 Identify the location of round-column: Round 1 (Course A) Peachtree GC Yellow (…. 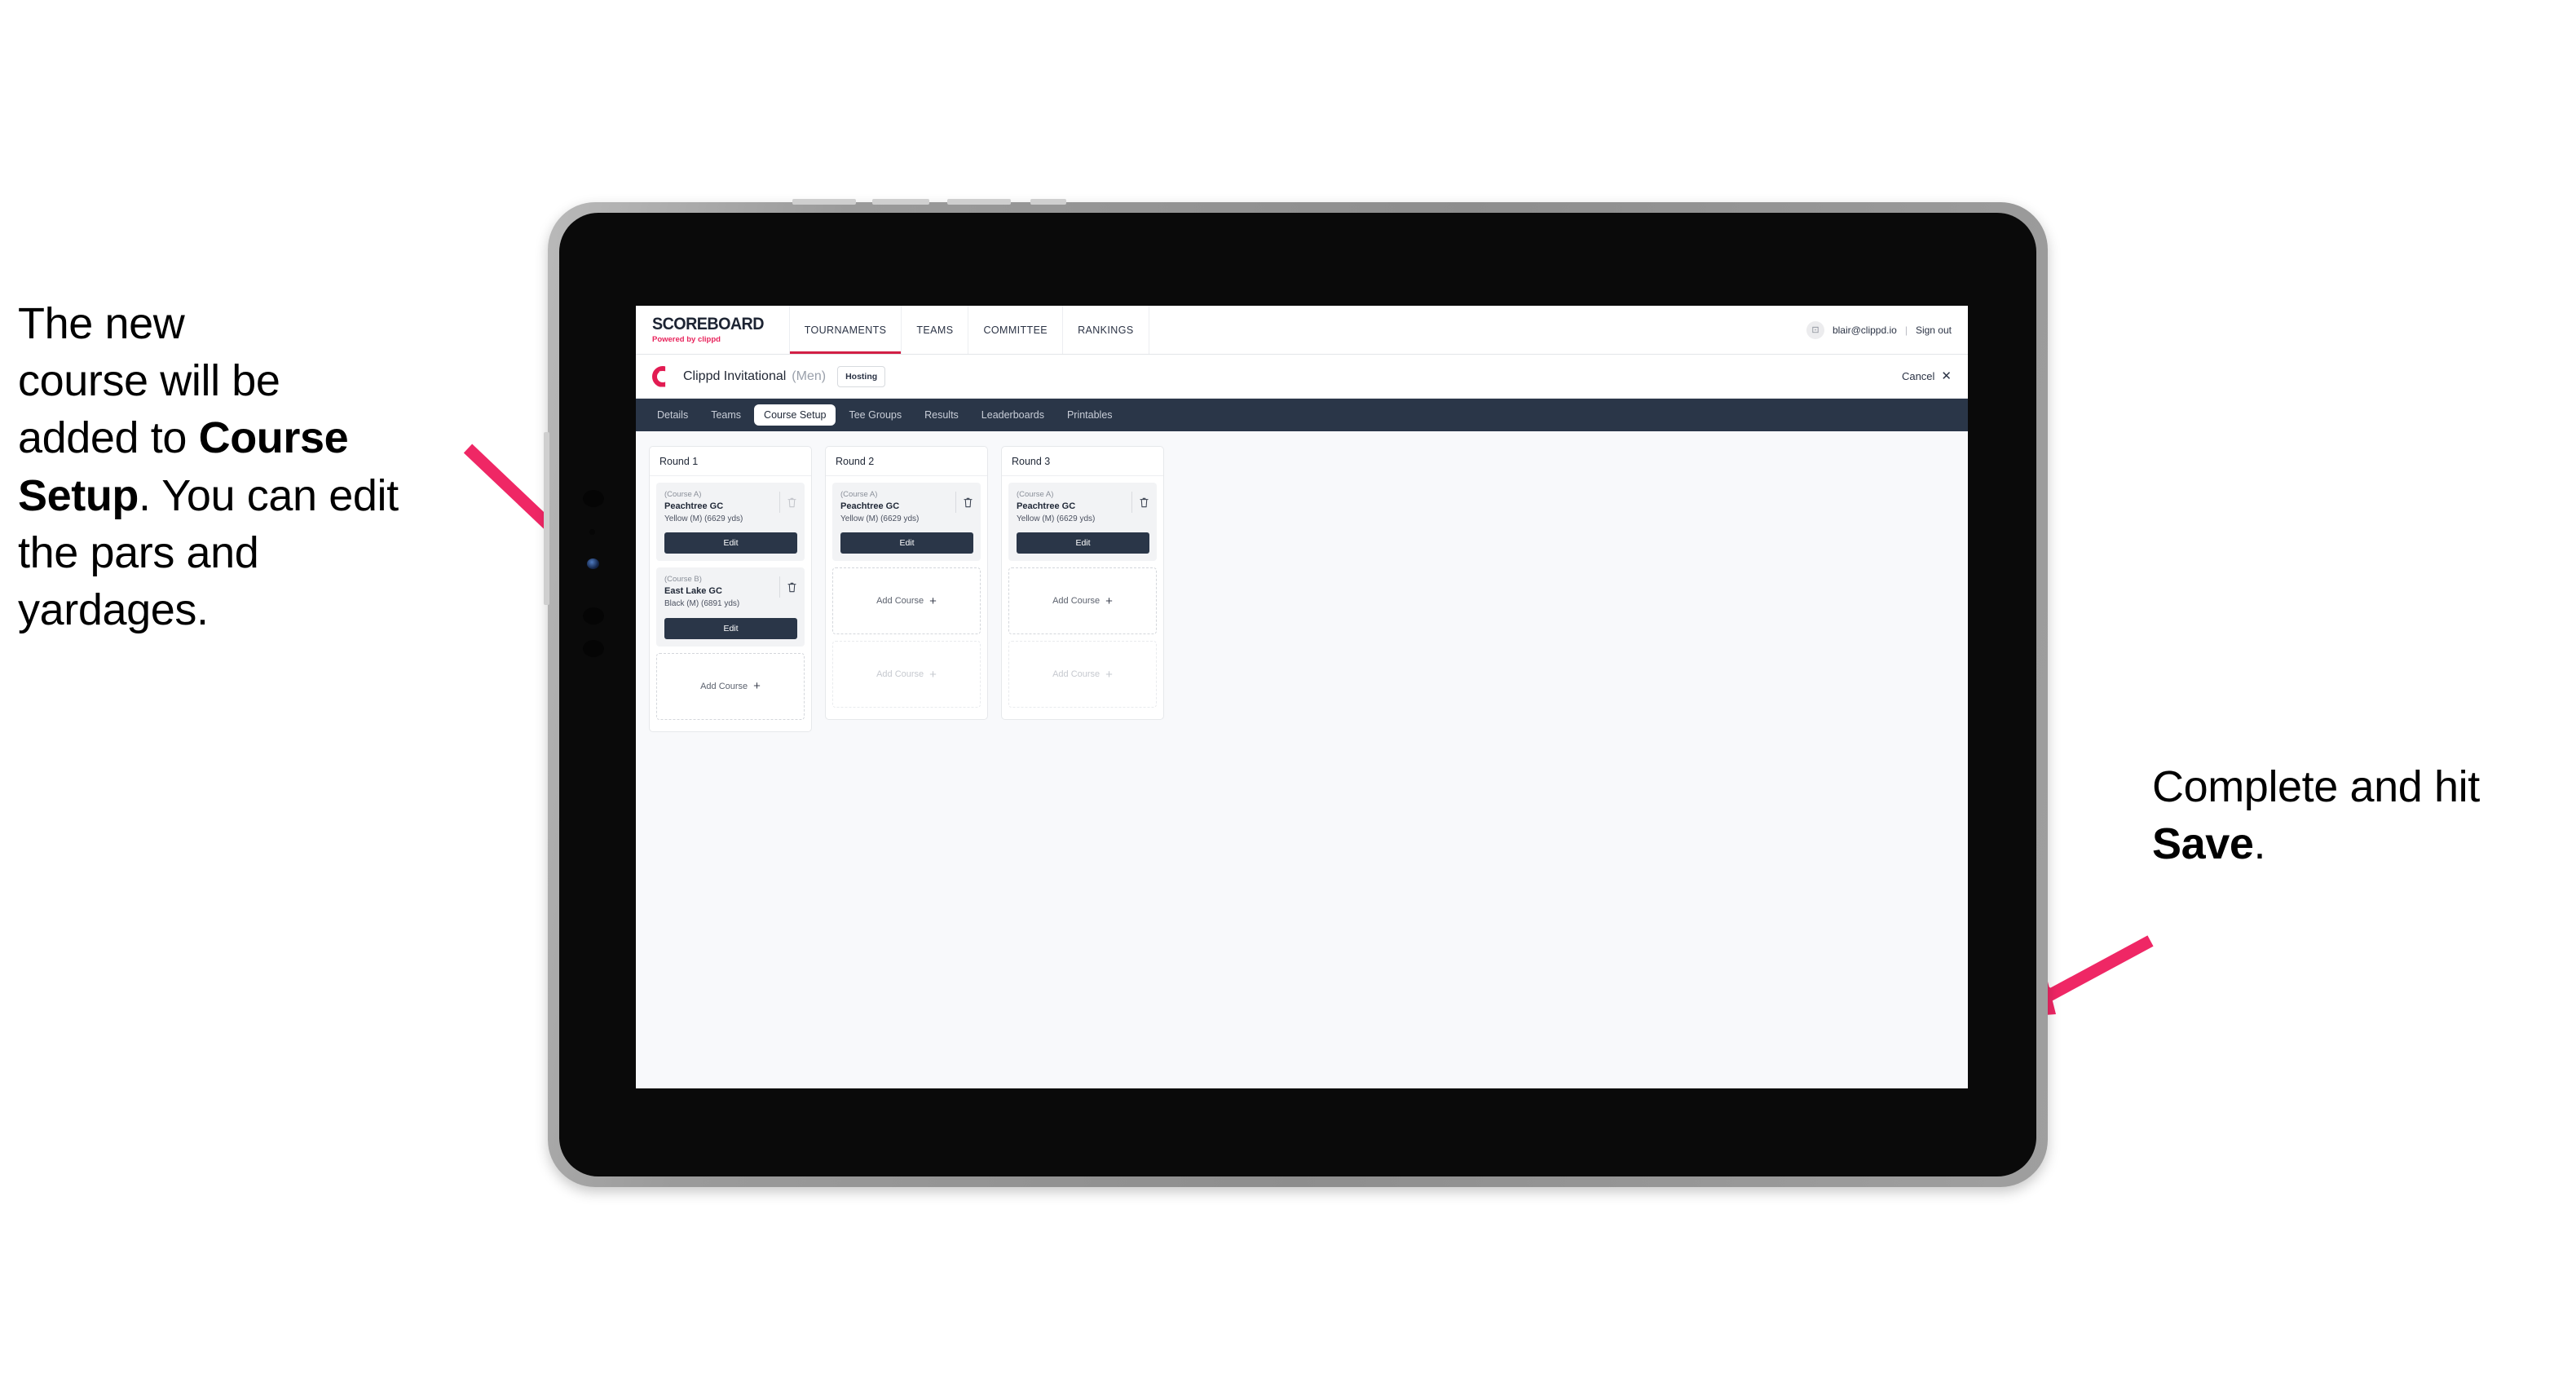
(730, 589).